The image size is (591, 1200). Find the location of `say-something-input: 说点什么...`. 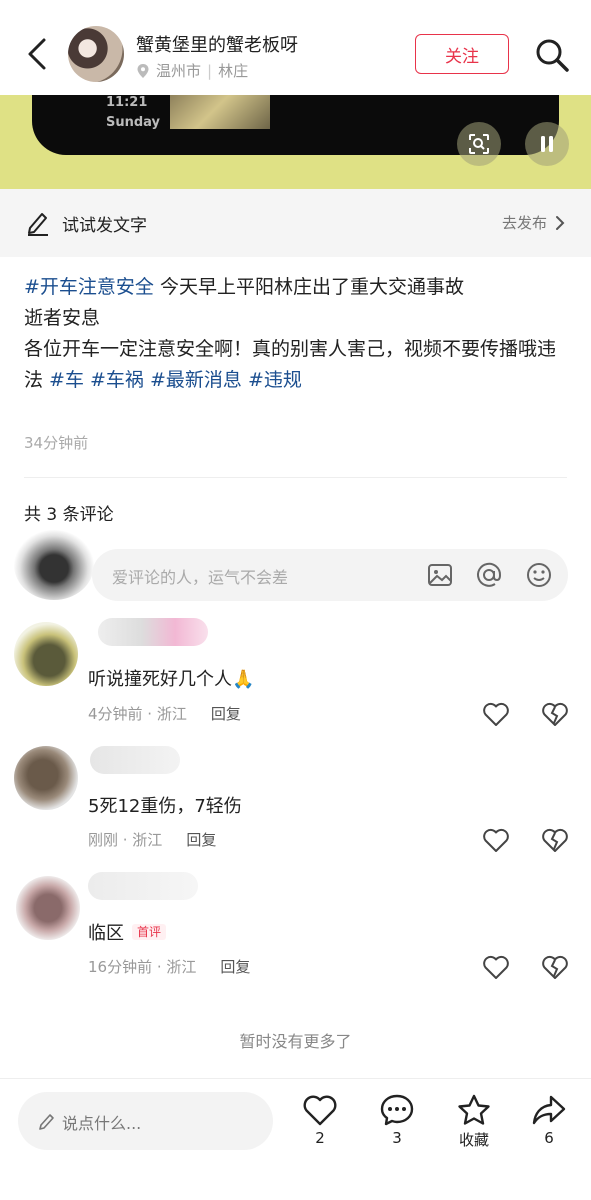

say-something-input: 说点什么... is located at coordinates (145, 1121).